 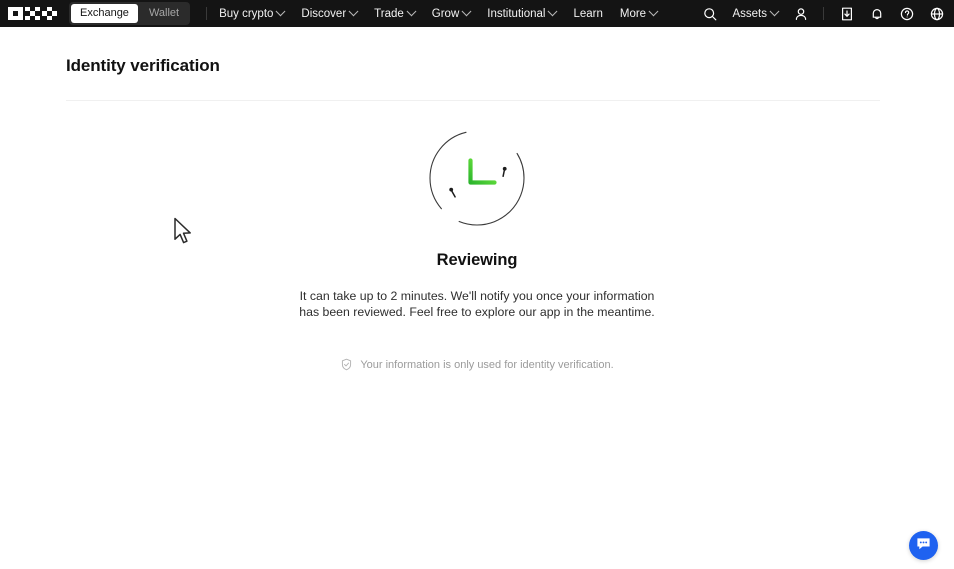 What do you see at coordinates (936, 13) in the screenshot?
I see `globe-icon` at bounding box center [936, 13].